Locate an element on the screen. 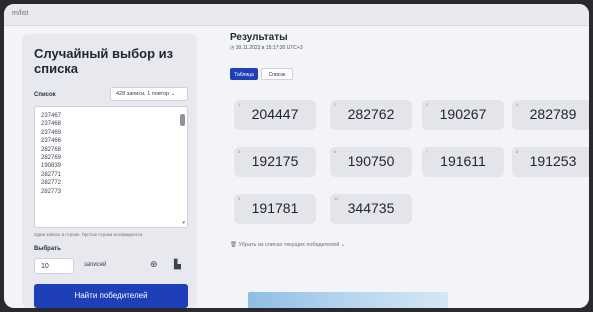 The image size is (593, 312). list-item: 190839 is located at coordinates (51, 166).